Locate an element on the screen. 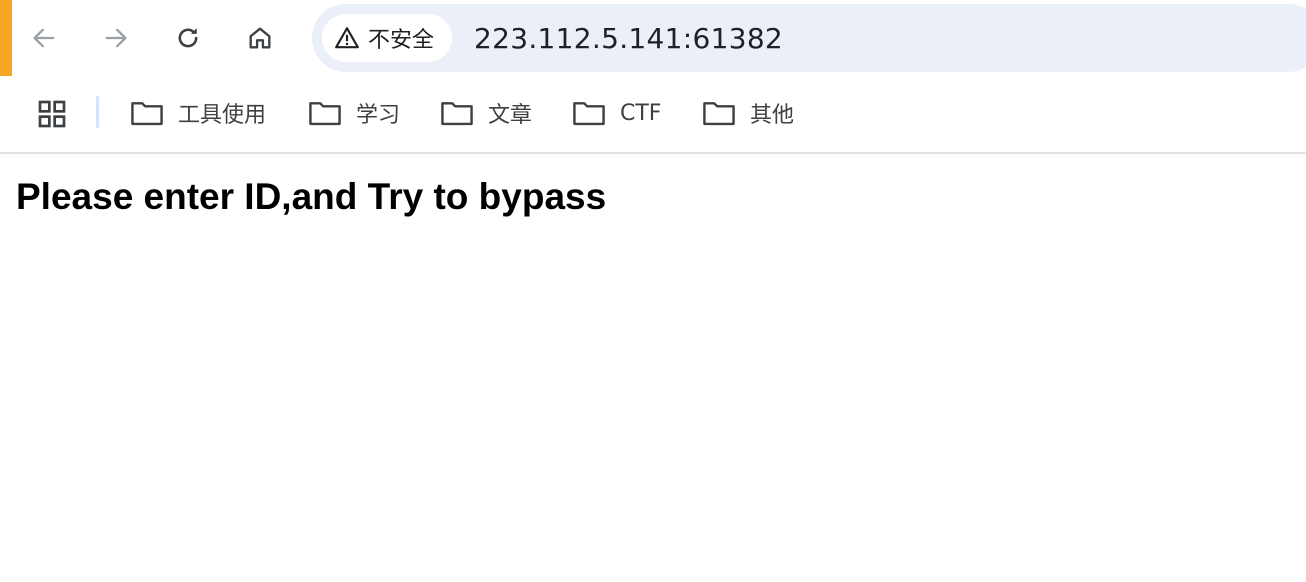 The width and height of the screenshot is (1306, 582). site-security-chip: 不安全 is located at coordinates (387, 38).